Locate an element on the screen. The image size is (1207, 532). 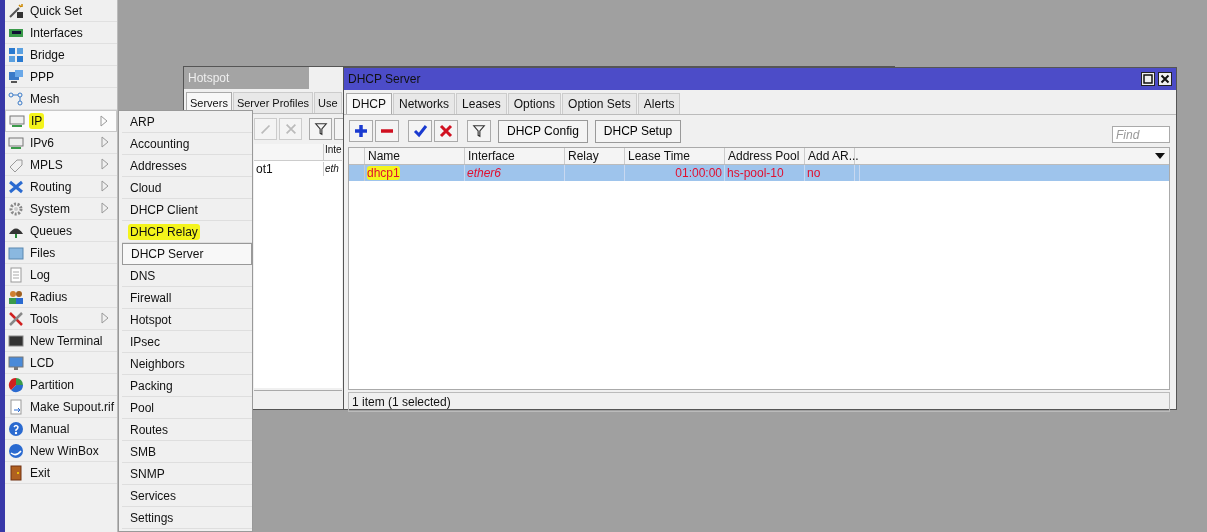
menu-item: PPP is located at coordinates (61, 77).